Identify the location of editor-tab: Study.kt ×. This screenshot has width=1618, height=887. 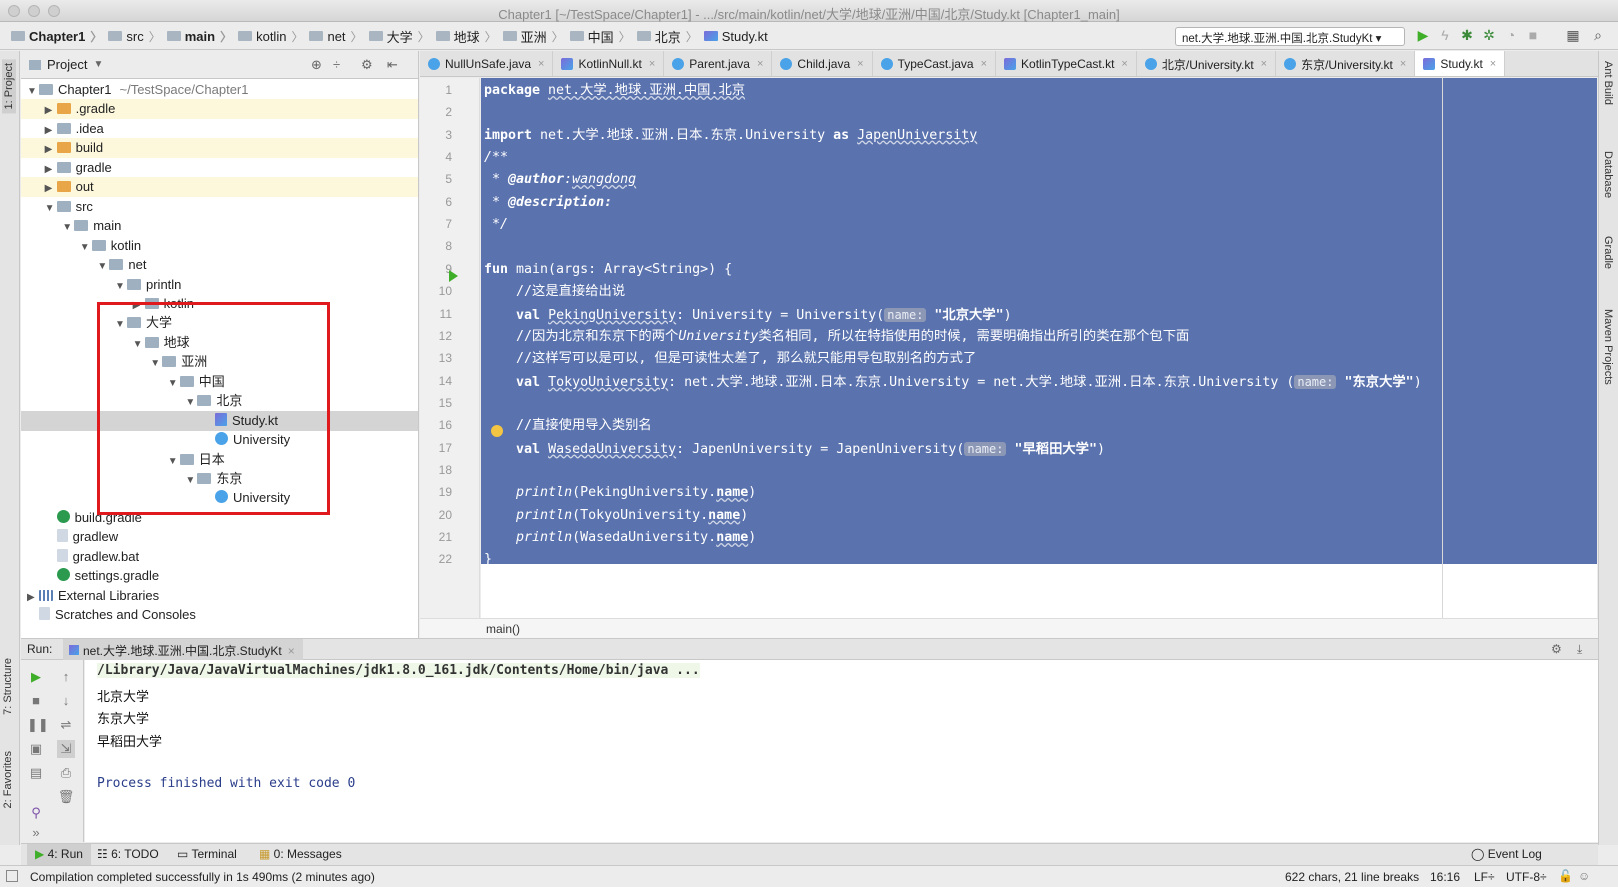
(1460, 63).